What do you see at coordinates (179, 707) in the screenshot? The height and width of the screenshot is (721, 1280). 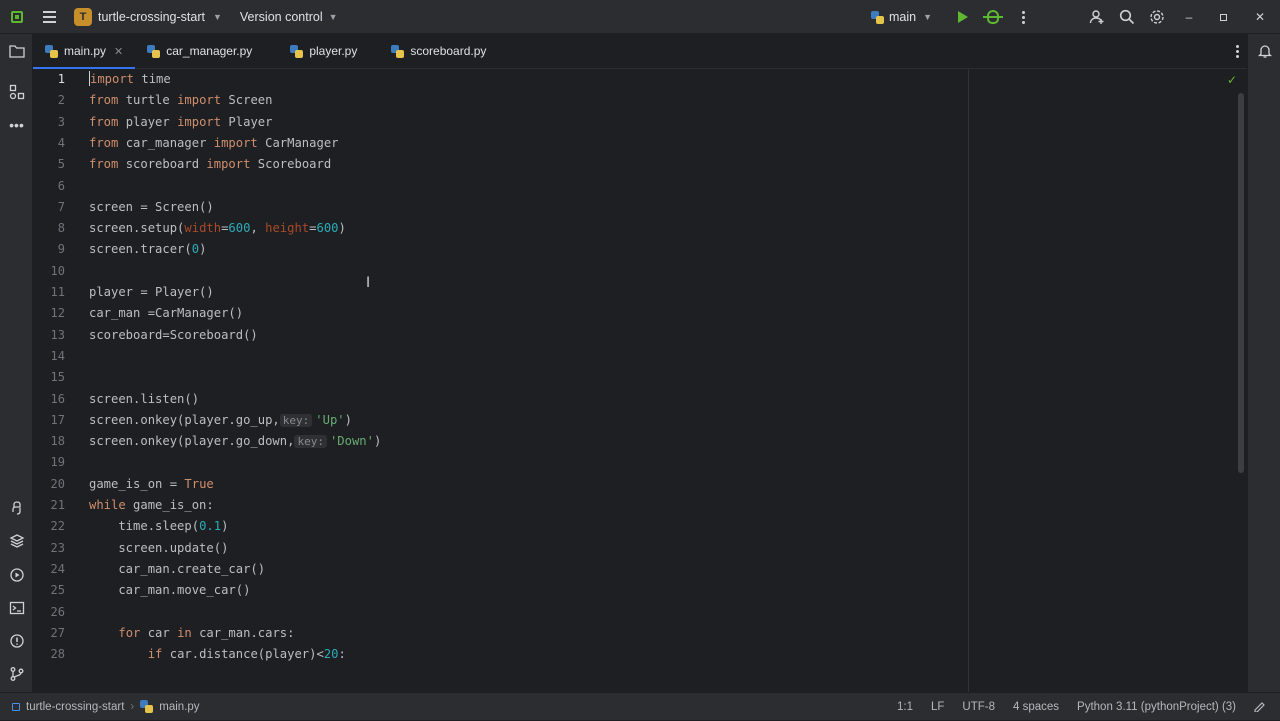 I see `breadcrumb-file: main.py` at bounding box center [179, 707].